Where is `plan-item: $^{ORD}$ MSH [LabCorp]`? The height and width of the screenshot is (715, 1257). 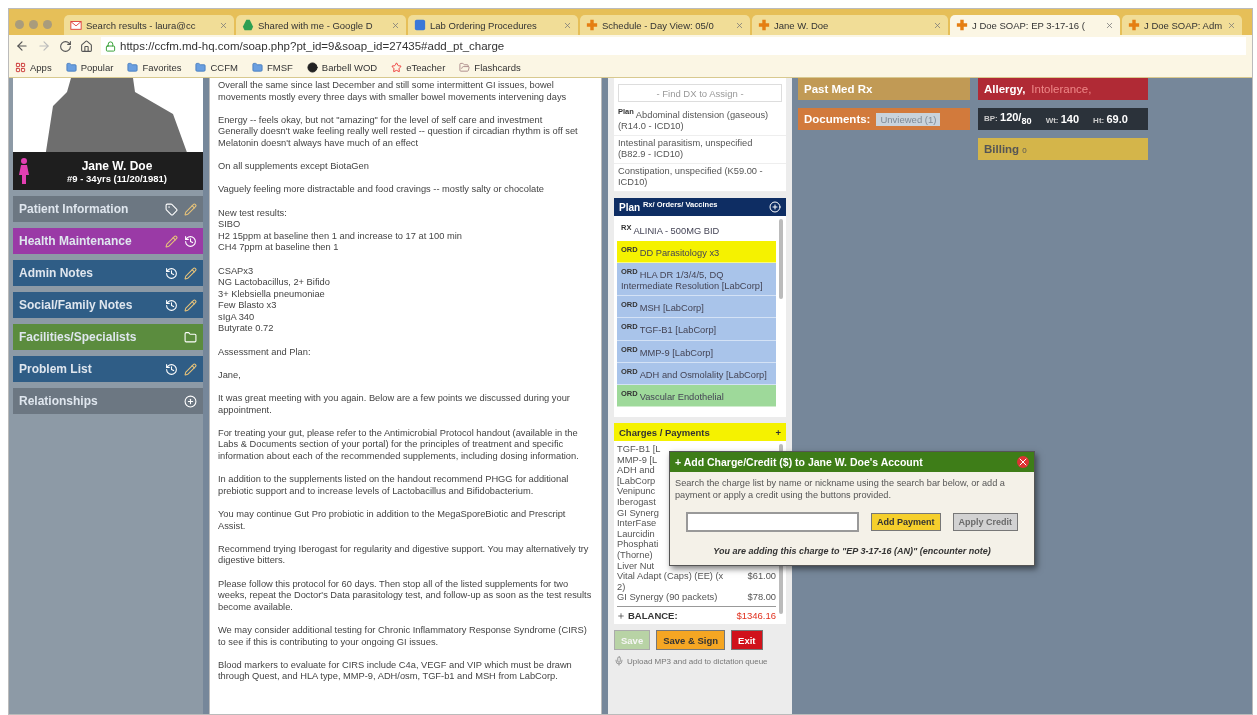 plan-item: $^{ORD}$ MSH [LabCorp] is located at coordinates (696, 307).